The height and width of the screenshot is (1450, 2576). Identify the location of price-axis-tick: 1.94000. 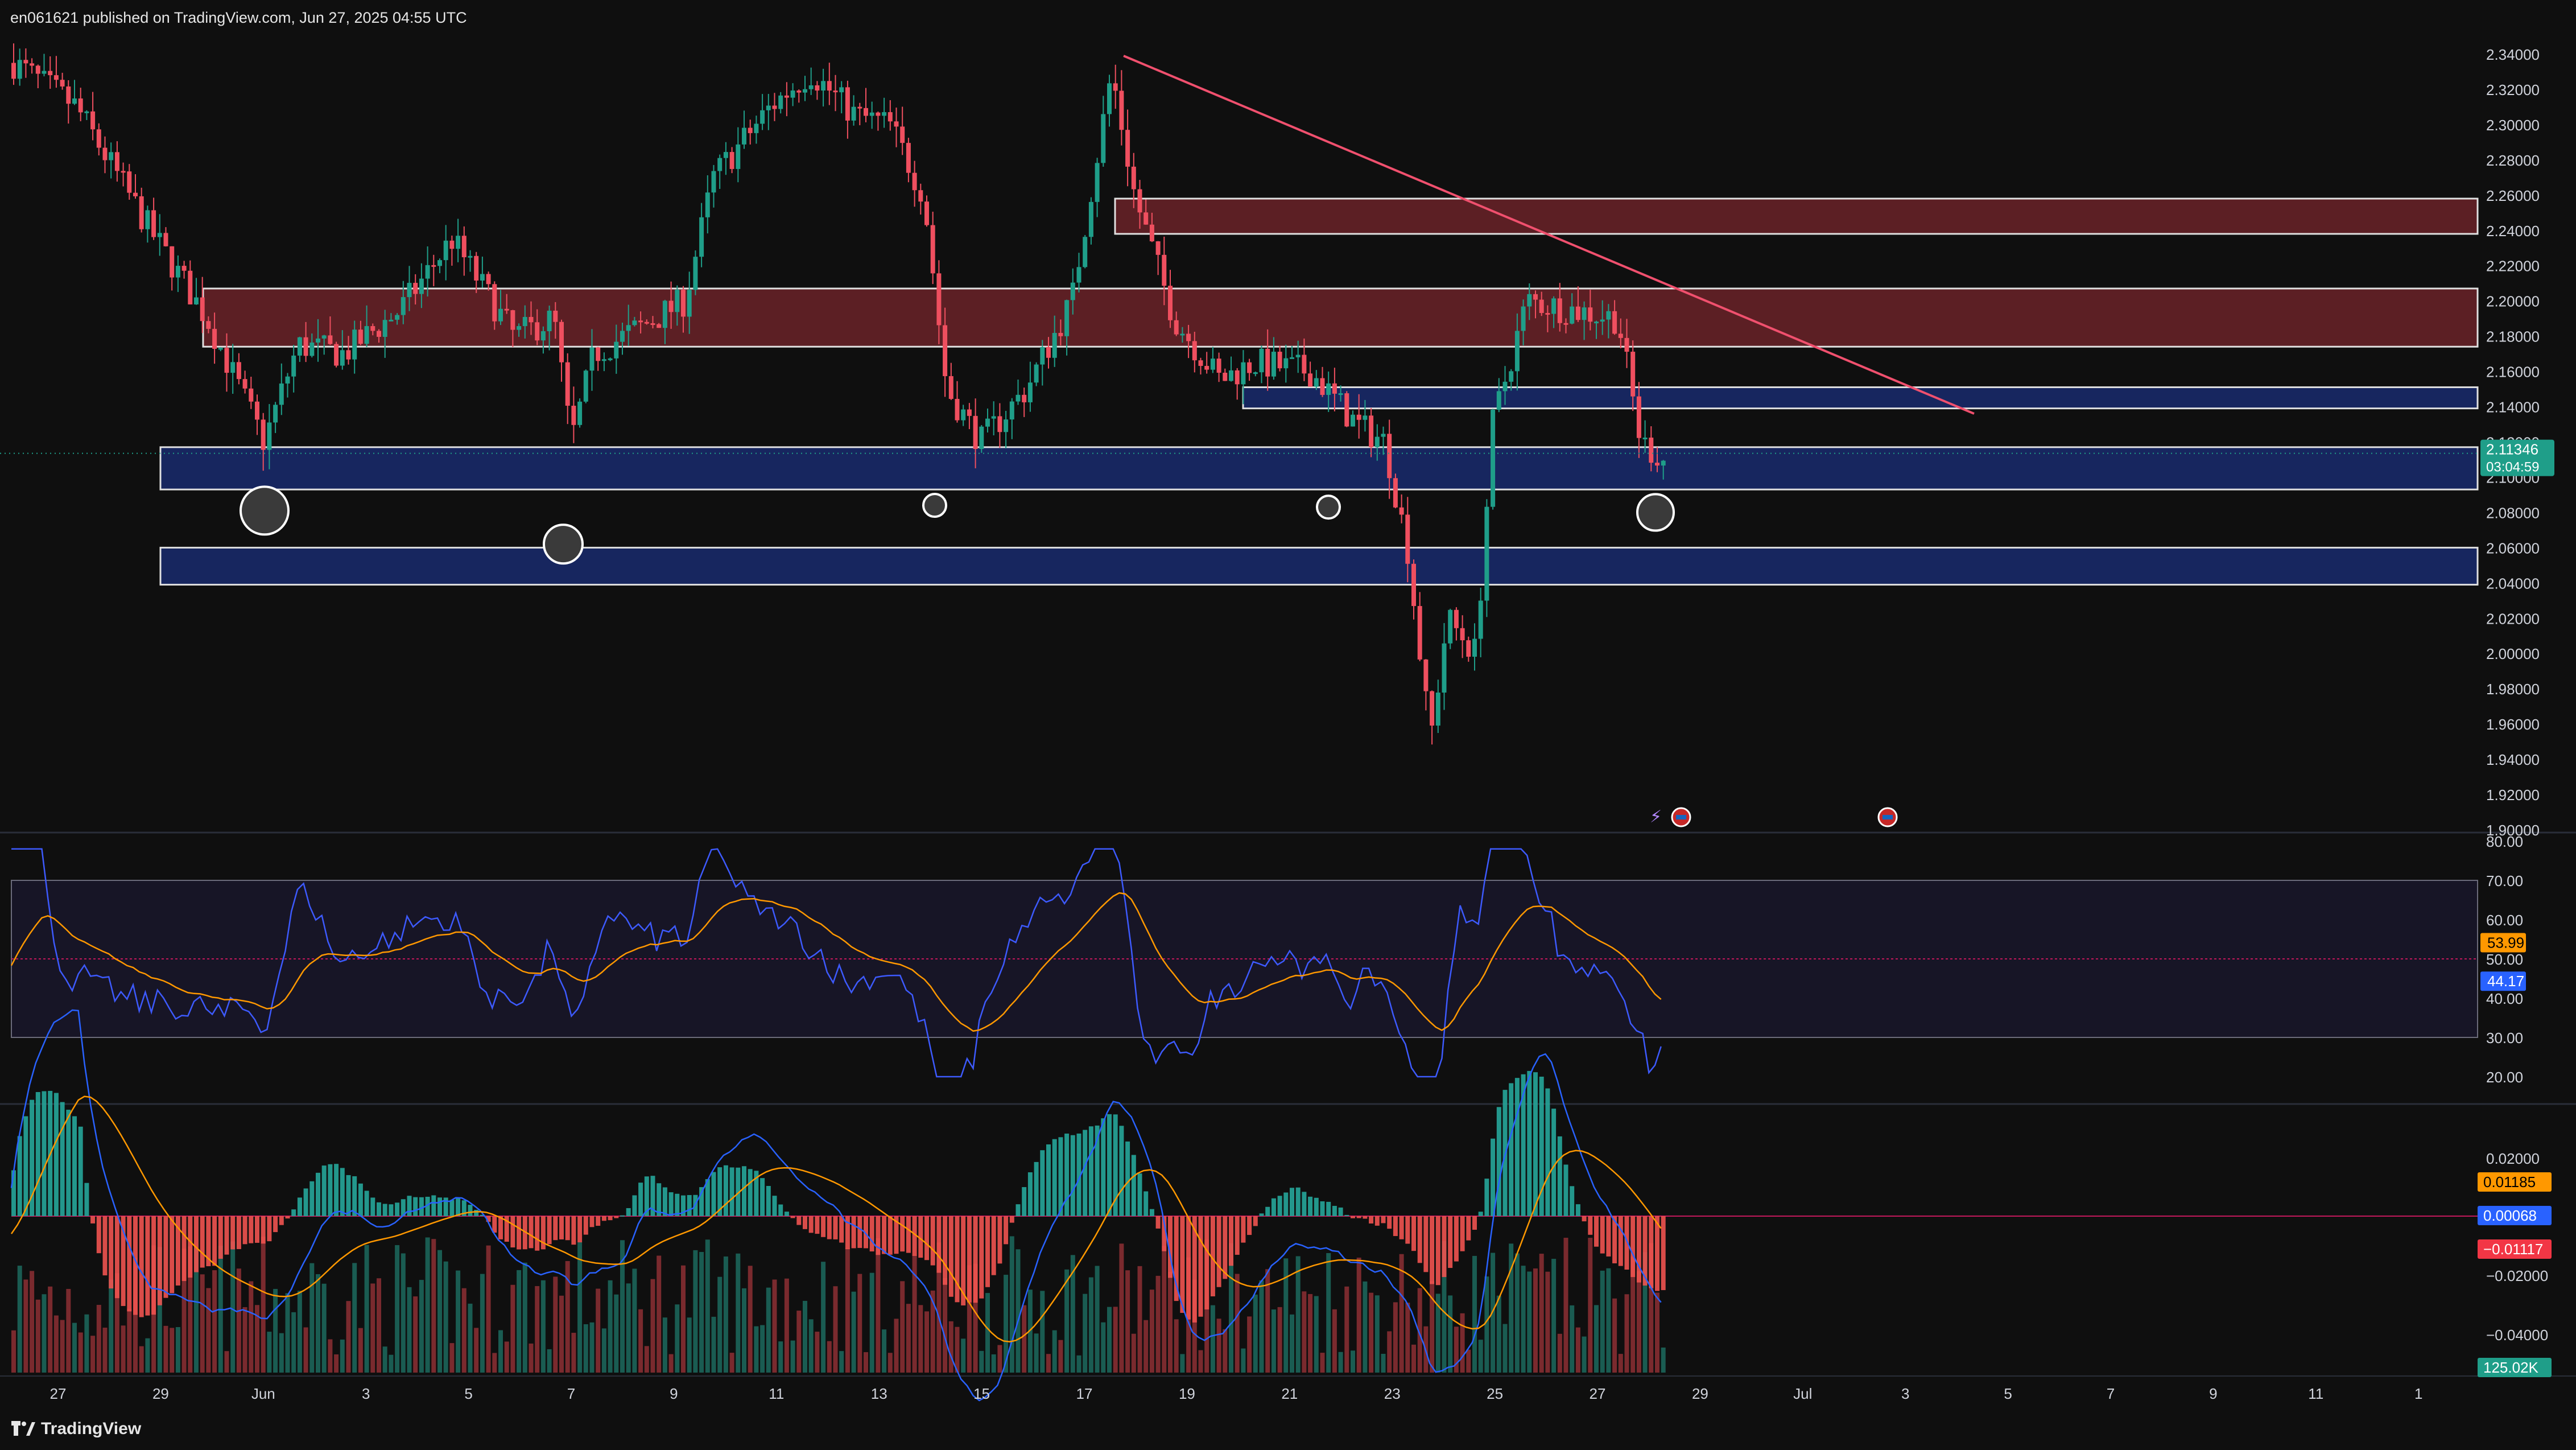
(2513, 759).